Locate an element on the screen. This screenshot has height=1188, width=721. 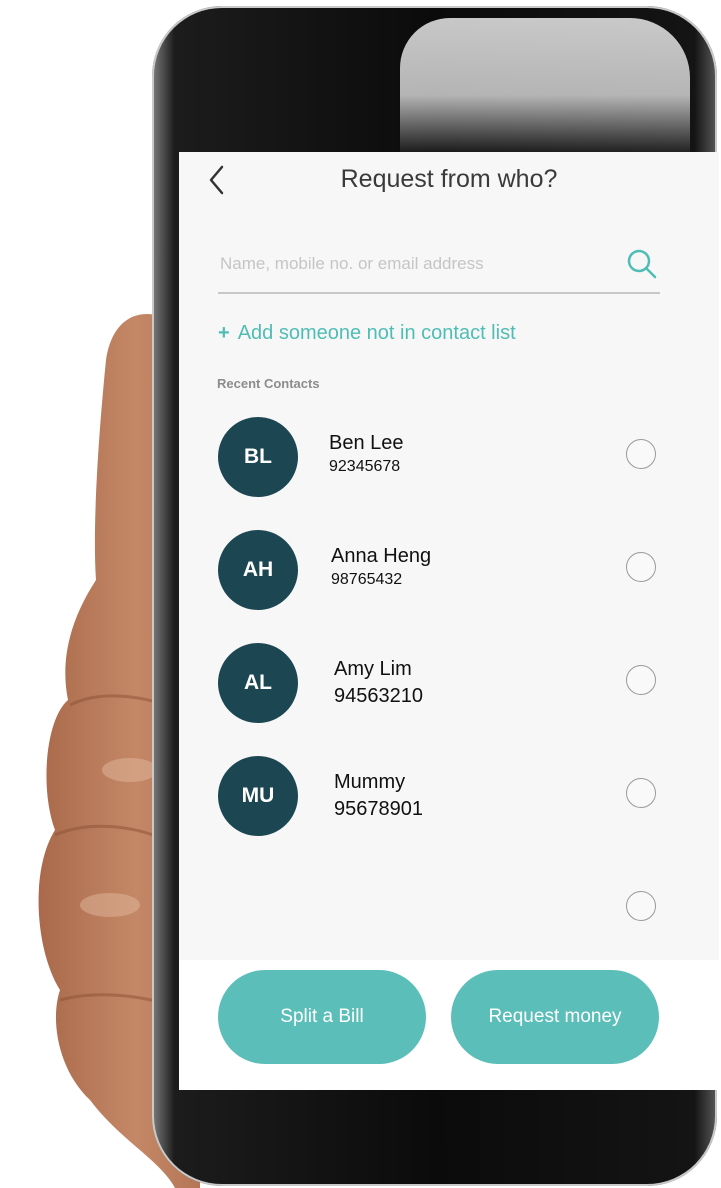
bottom-action-bar: Split a Bill Request money is located at coordinates (449, 1025).